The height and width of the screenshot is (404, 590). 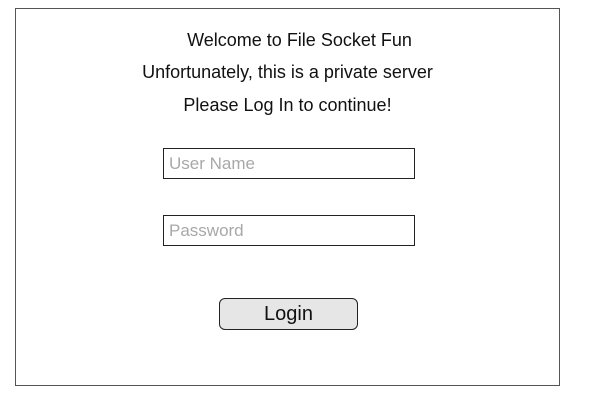 I want to click on welcome-heading: Welcome to File Socket Fun, so click(x=299, y=40).